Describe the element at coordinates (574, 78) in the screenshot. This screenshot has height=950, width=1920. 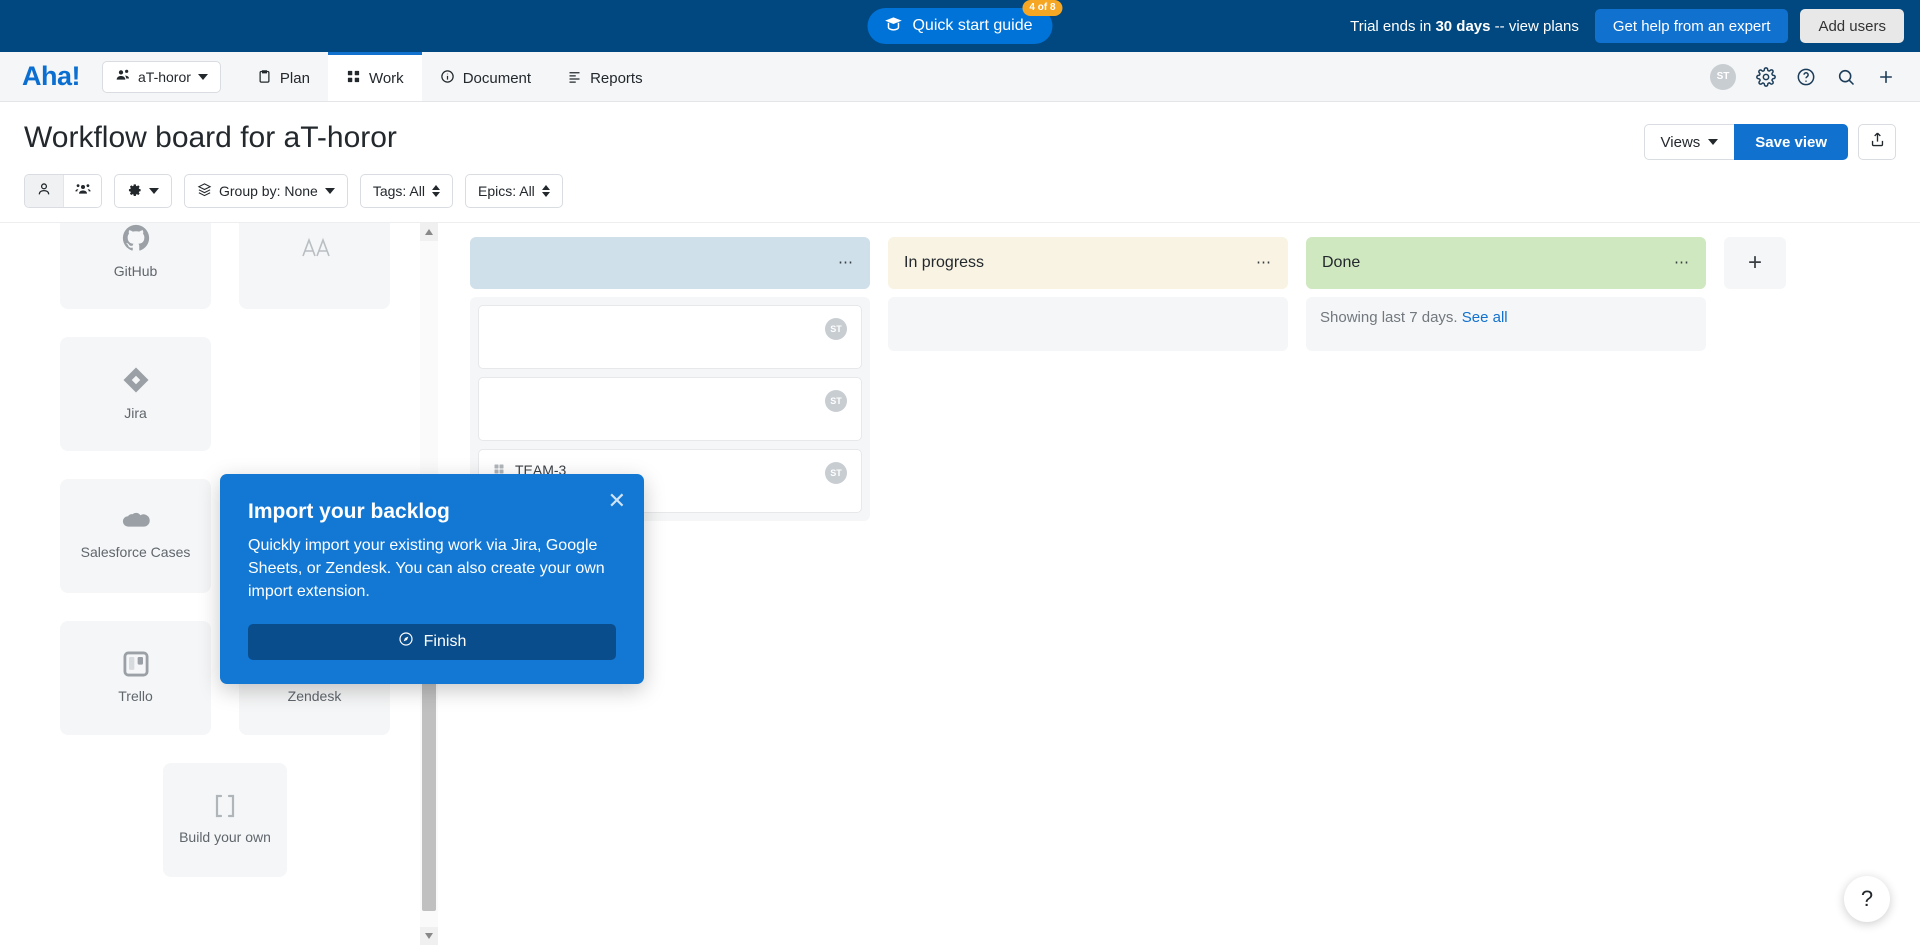
I see `report-icon` at that location.